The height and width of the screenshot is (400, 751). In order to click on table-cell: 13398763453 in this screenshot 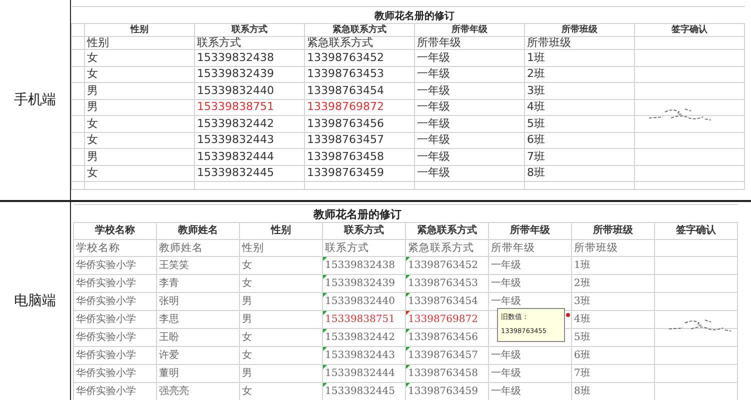, I will do `click(345, 73)`.